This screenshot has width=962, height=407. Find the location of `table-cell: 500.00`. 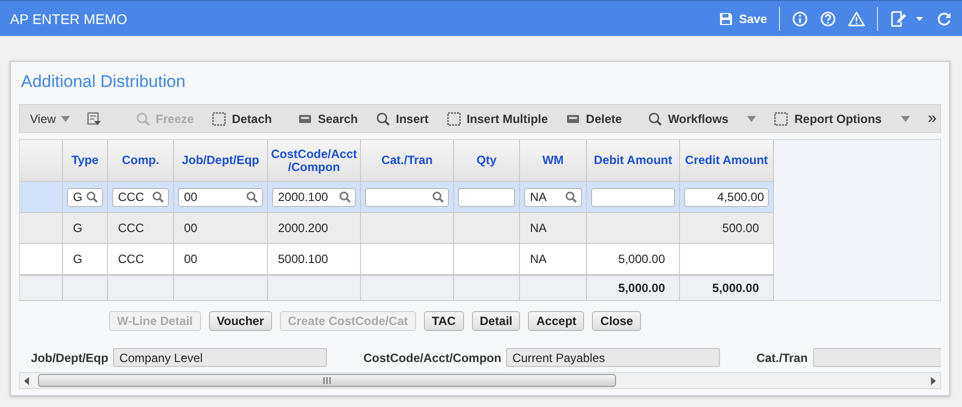

table-cell: 500.00 is located at coordinates (740, 228).